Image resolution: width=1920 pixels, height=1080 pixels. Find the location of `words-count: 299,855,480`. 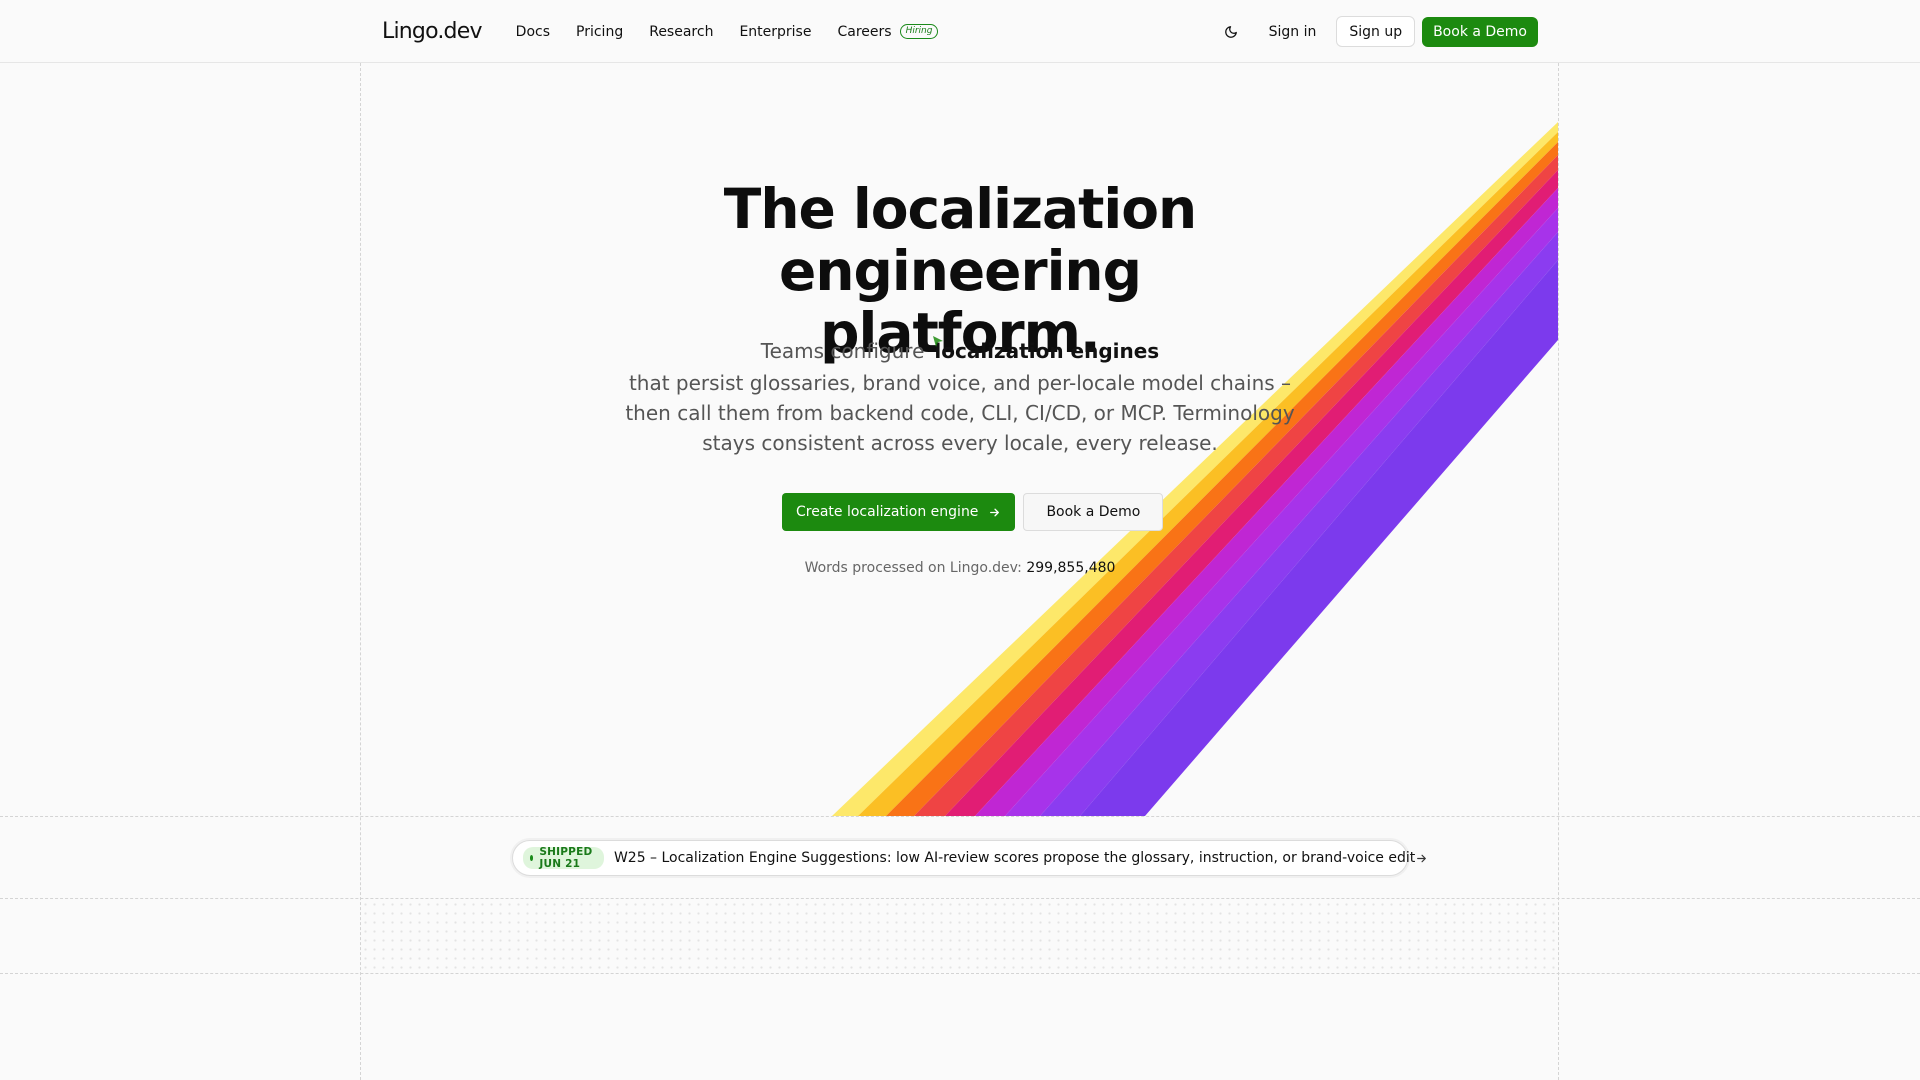

words-count: 299,855,480 is located at coordinates (1071, 568).